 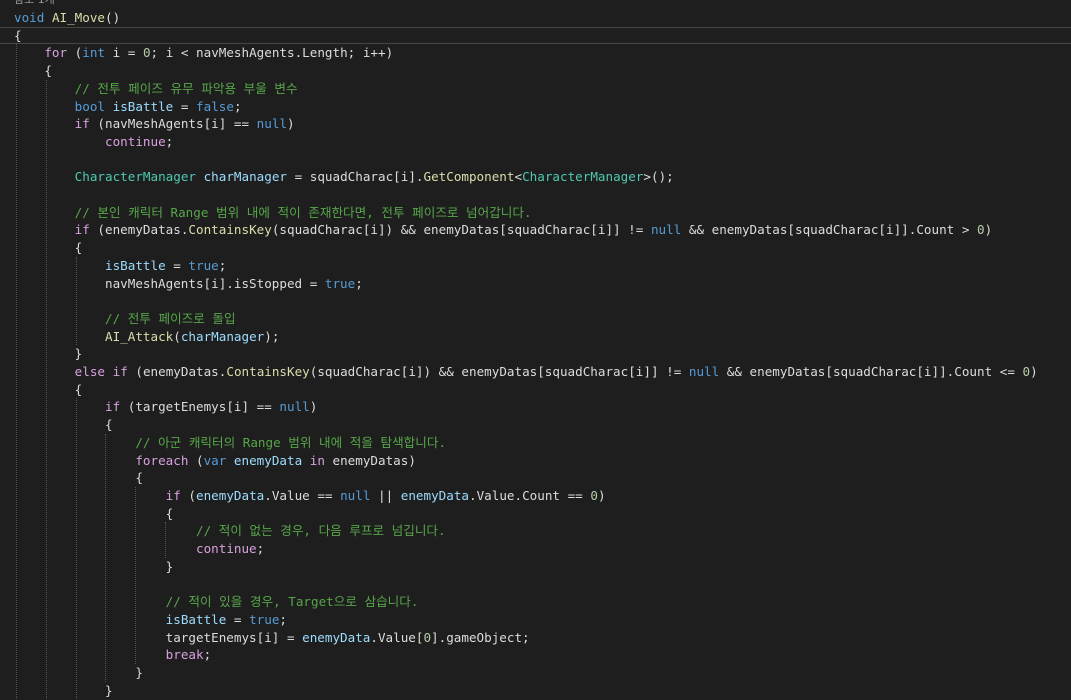 What do you see at coordinates (397, 637) in the screenshot?
I see `code-token: .Value[` at bounding box center [397, 637].